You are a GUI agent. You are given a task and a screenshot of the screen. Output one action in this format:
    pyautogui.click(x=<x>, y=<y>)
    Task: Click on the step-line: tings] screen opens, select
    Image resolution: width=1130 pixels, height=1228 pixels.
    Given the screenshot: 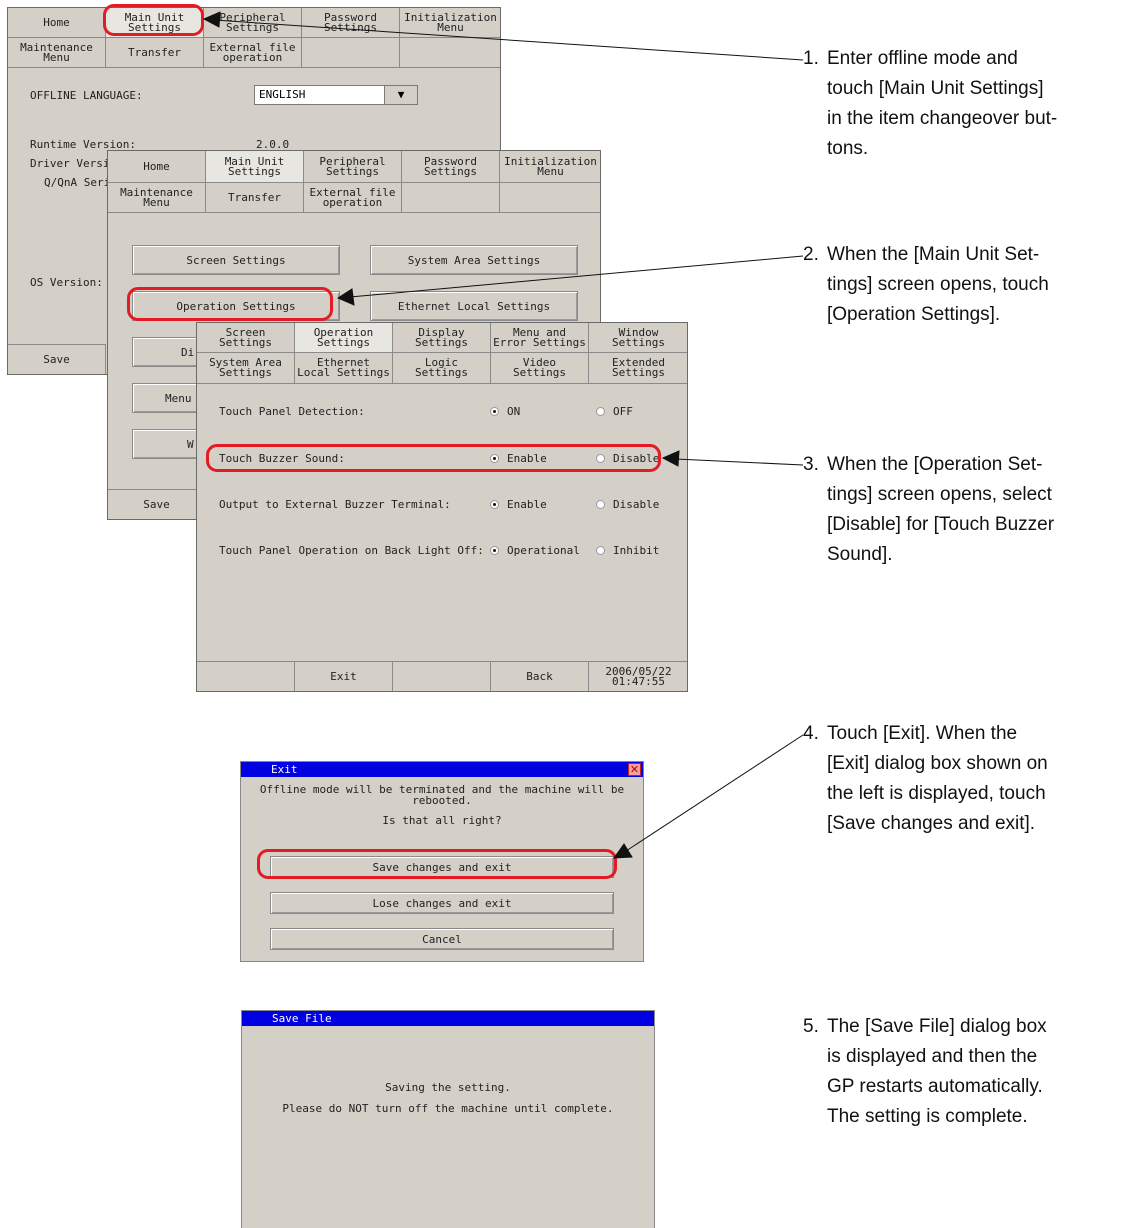 What is the action you would take?
    pyautogui.click(x=939, y=494)
    